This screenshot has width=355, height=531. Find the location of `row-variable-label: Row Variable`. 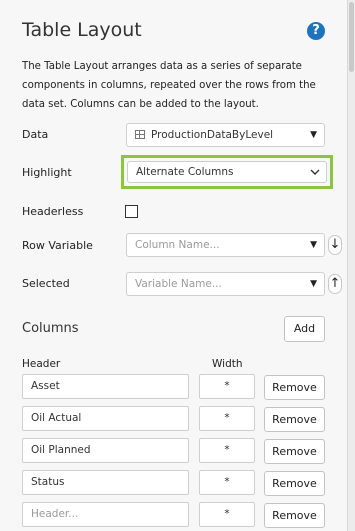

row-variable-label: Row Variable is located at coordinates (57, 245).